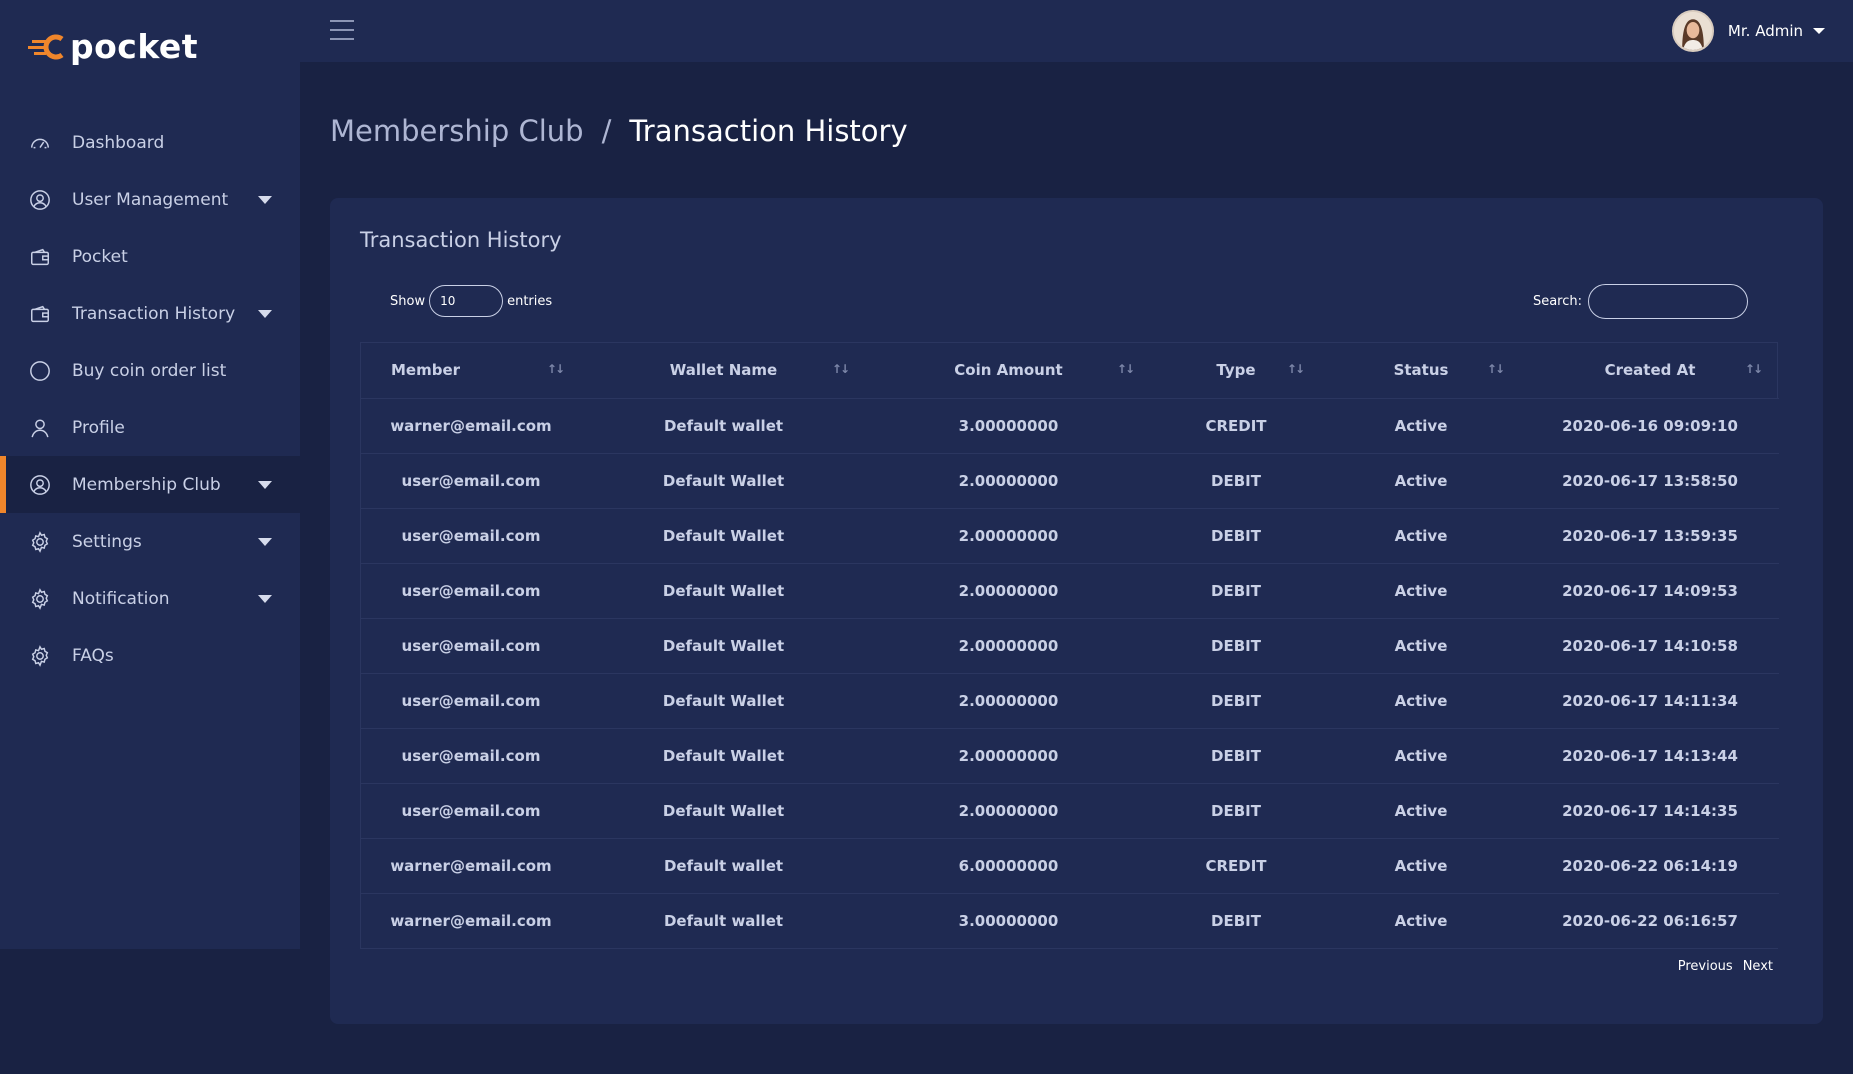 The width and height of the screenshot is (1853, 1074). What do you see at coordinates (1236, 371) in the screenshot?
I see `column-header: Type ↑↓` at bounding box center [1236, 371].